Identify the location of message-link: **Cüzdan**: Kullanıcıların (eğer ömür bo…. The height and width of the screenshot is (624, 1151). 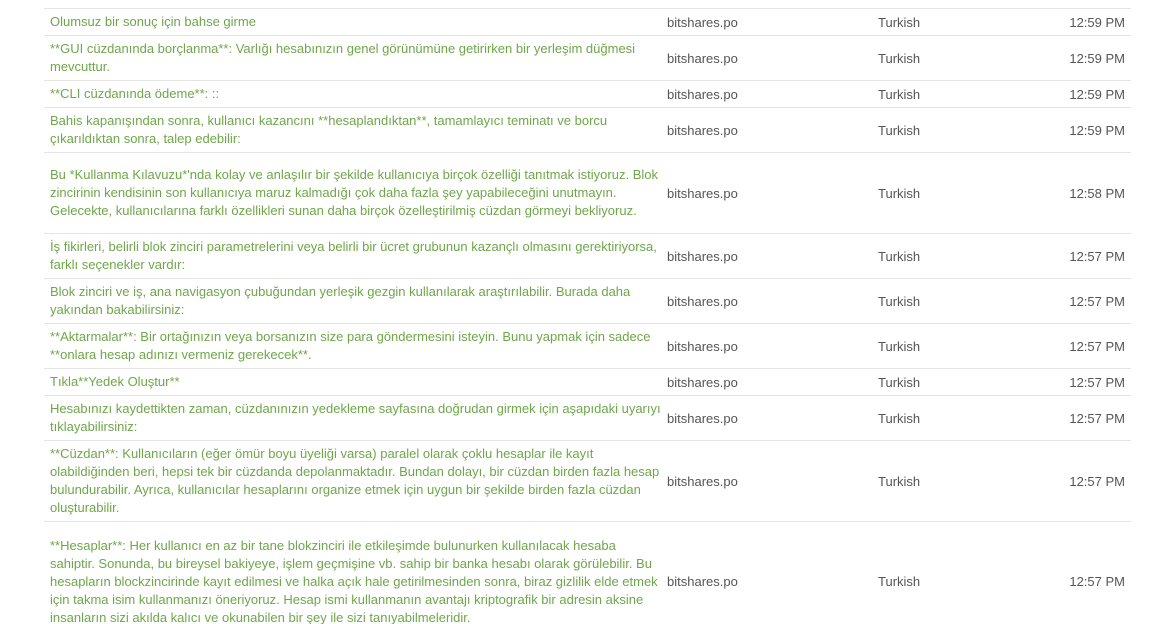
(352, 481).